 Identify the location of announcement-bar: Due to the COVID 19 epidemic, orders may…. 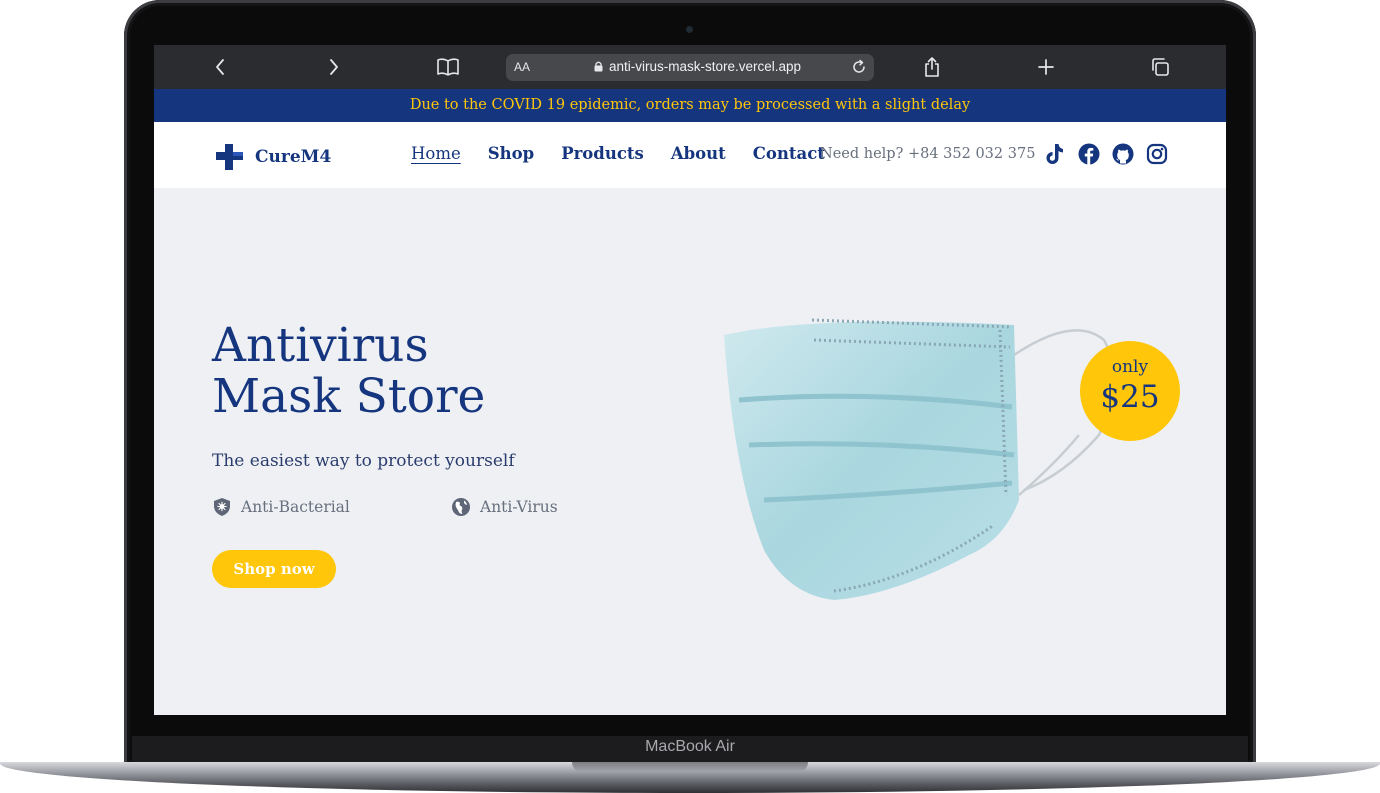
(690, 105).